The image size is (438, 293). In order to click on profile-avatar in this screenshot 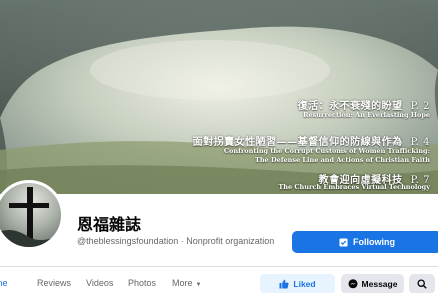, I will do `click(32, 215)`.